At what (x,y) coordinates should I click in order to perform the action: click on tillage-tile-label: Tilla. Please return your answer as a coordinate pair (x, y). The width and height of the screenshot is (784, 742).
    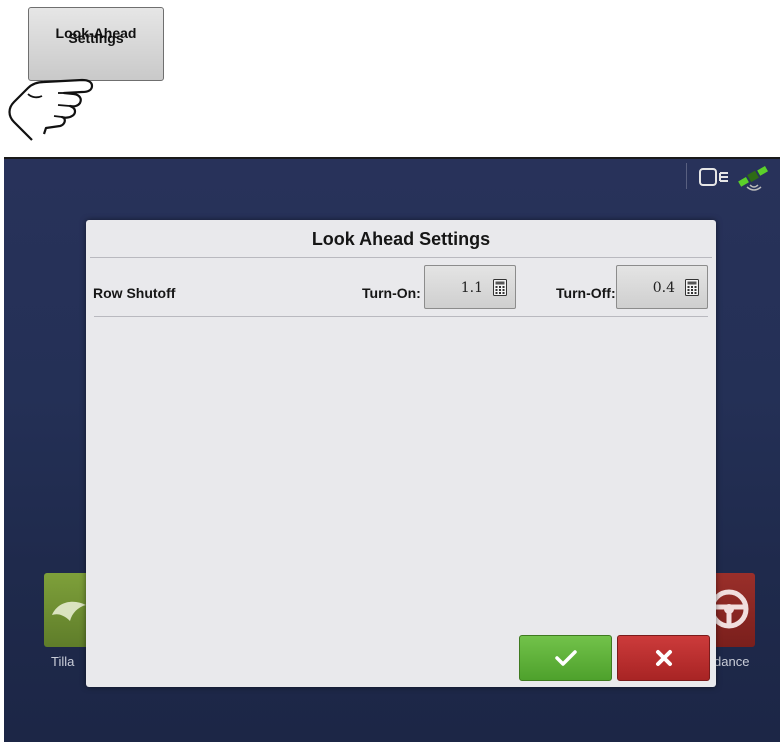
    Looking at the image, I should click on (63, 661).